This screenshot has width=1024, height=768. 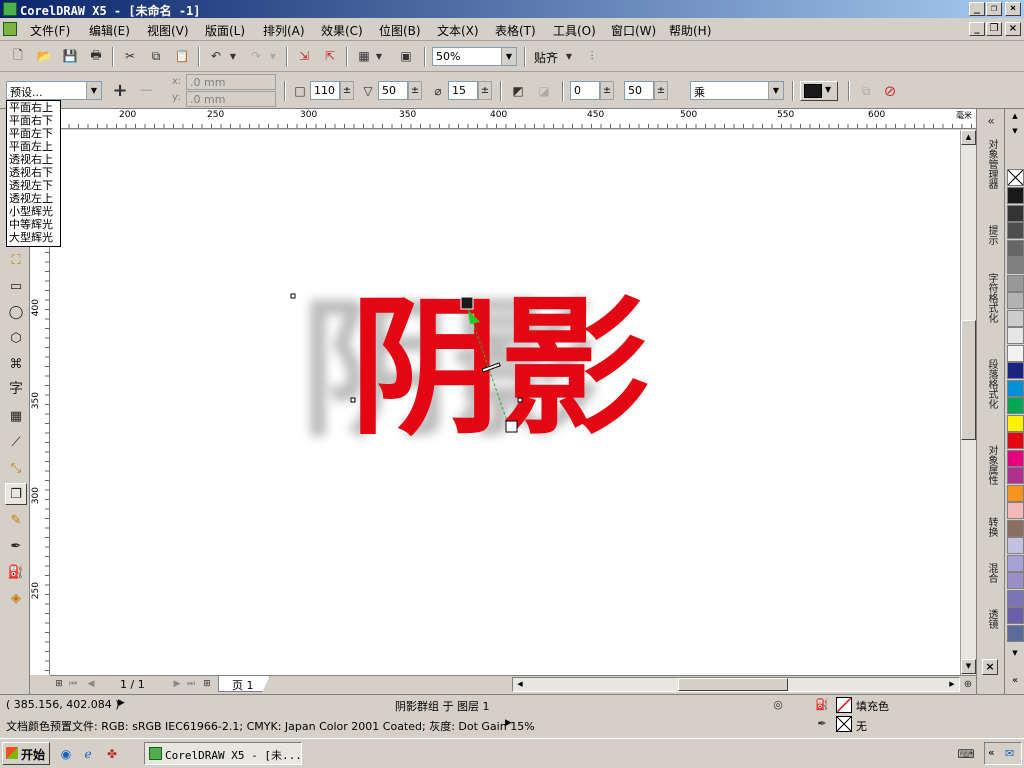 What do you see at coordinates (775, 90) in the screenshot?
I see `chevron-down-icon: ▼` at bounding box center [775, 90].